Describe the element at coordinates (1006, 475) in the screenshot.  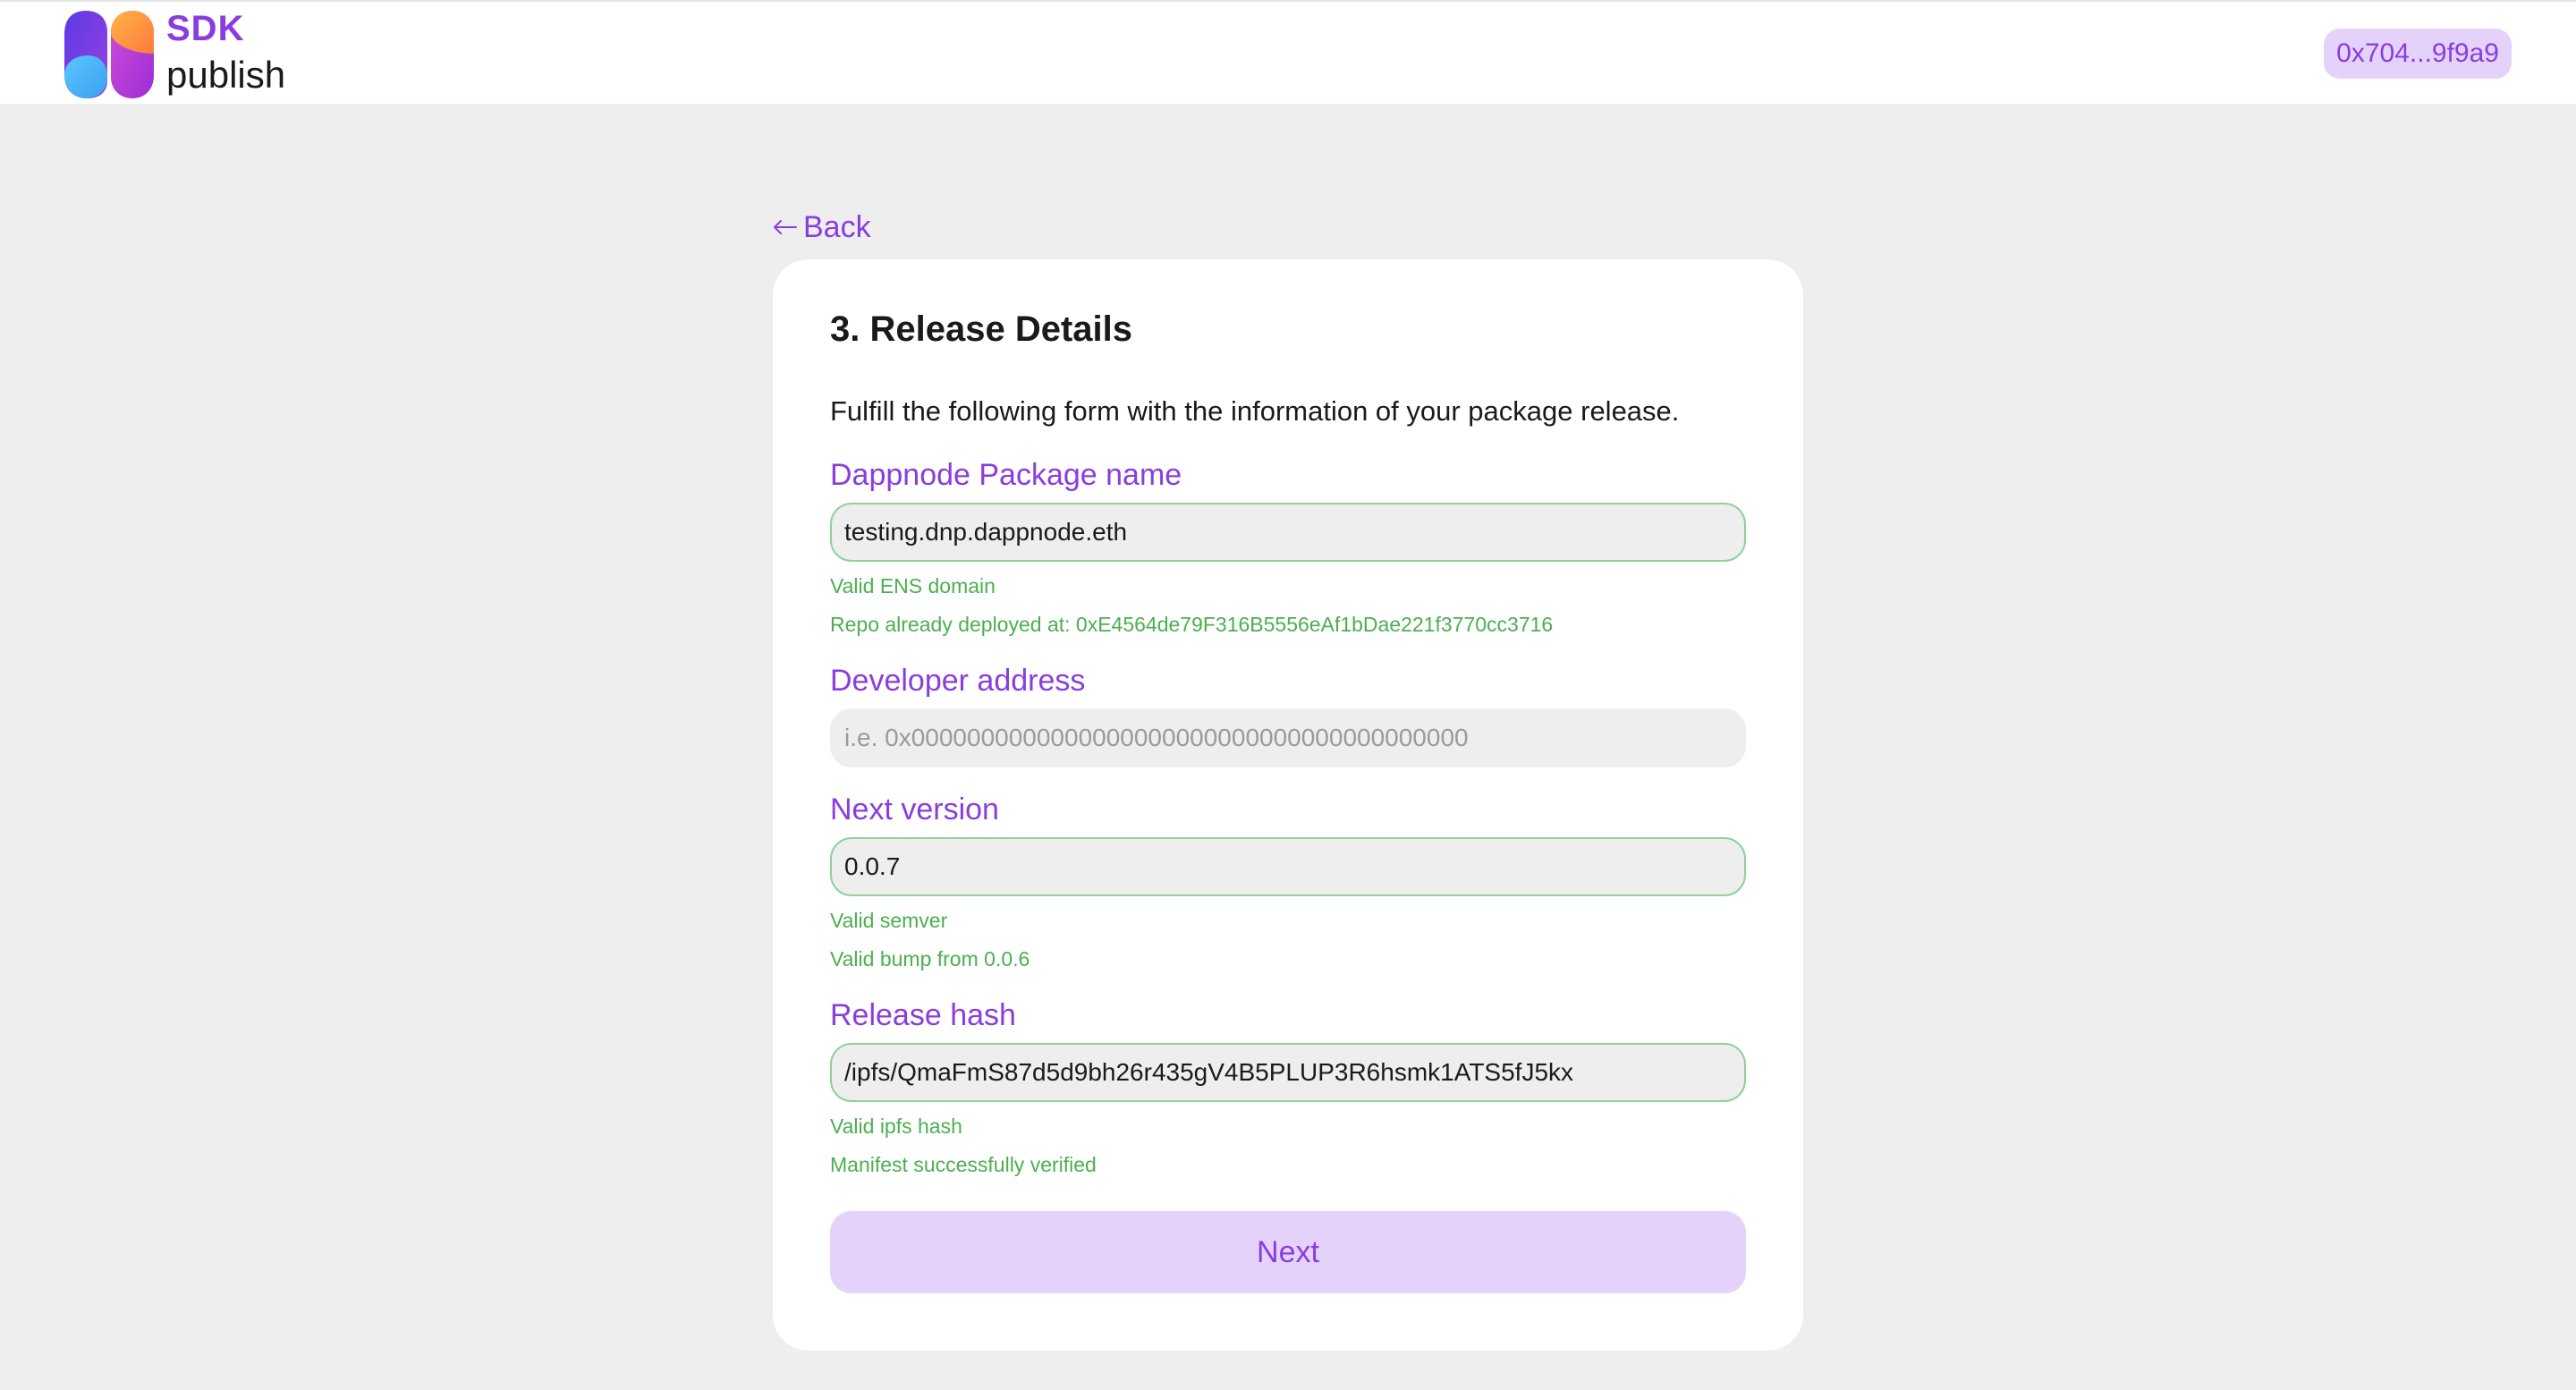
I see `package-name-label: Dappnode Package name` at that location.